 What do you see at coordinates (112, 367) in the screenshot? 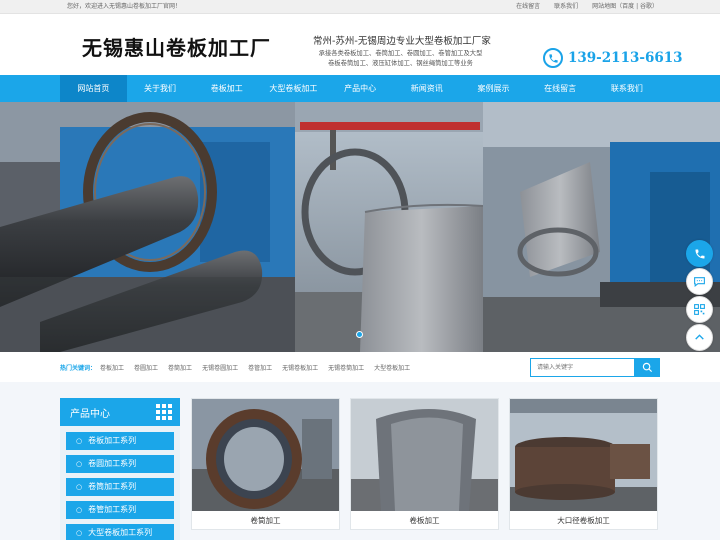
I see `keyword-link: 卷板加工` at bounding box center [112, 367].